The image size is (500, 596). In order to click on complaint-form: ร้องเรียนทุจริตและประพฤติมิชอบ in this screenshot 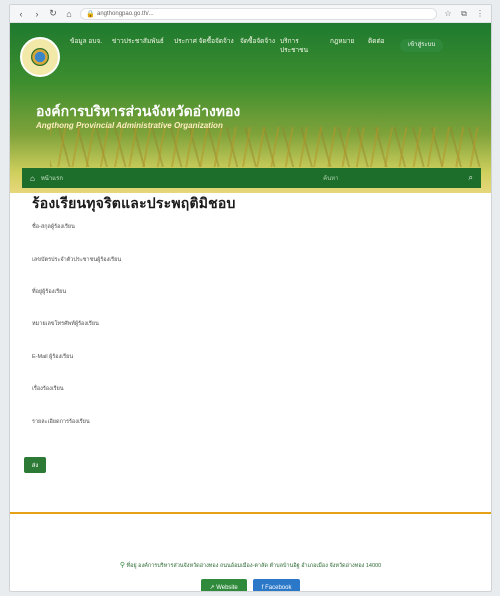, I will do `click(251, 204)`.